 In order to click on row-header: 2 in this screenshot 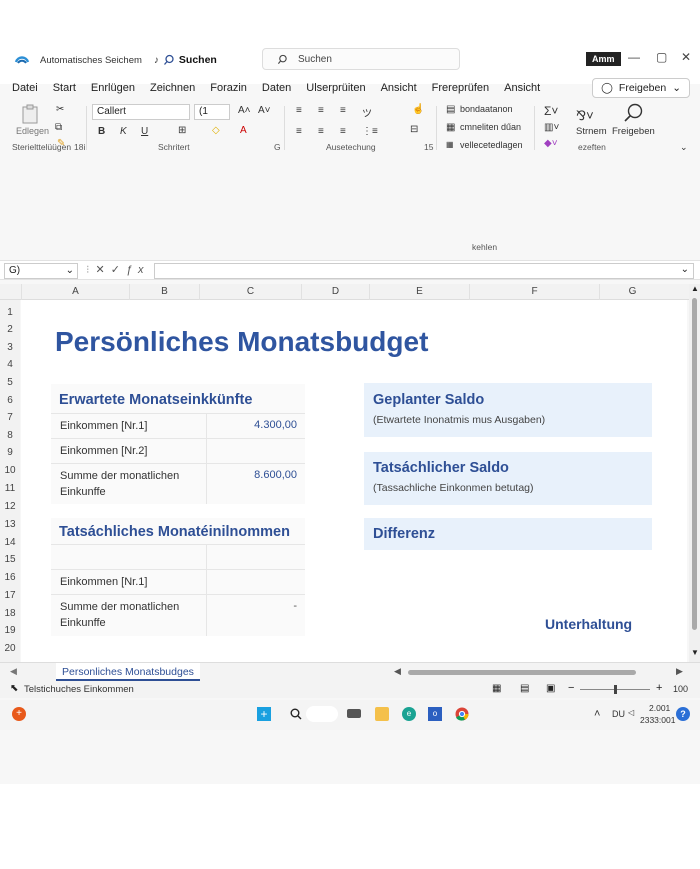, I will do `click(10, 329)`.